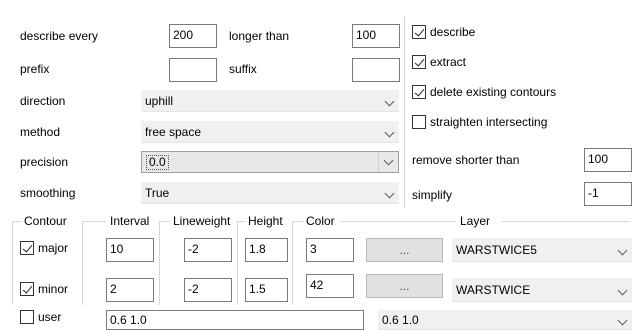  What do you see at coordinates (475, 221) in the screenshot?
I see `header-layer: Layer` at bounding box center [475, 221].